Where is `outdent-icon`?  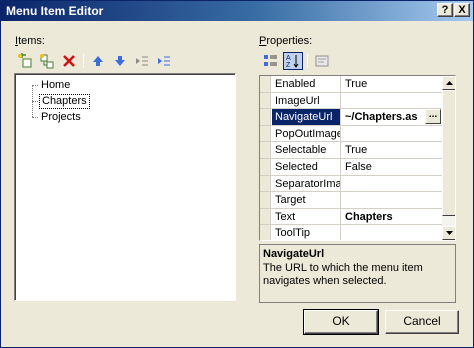 outdent-icon is located at coordinates (142, 61).